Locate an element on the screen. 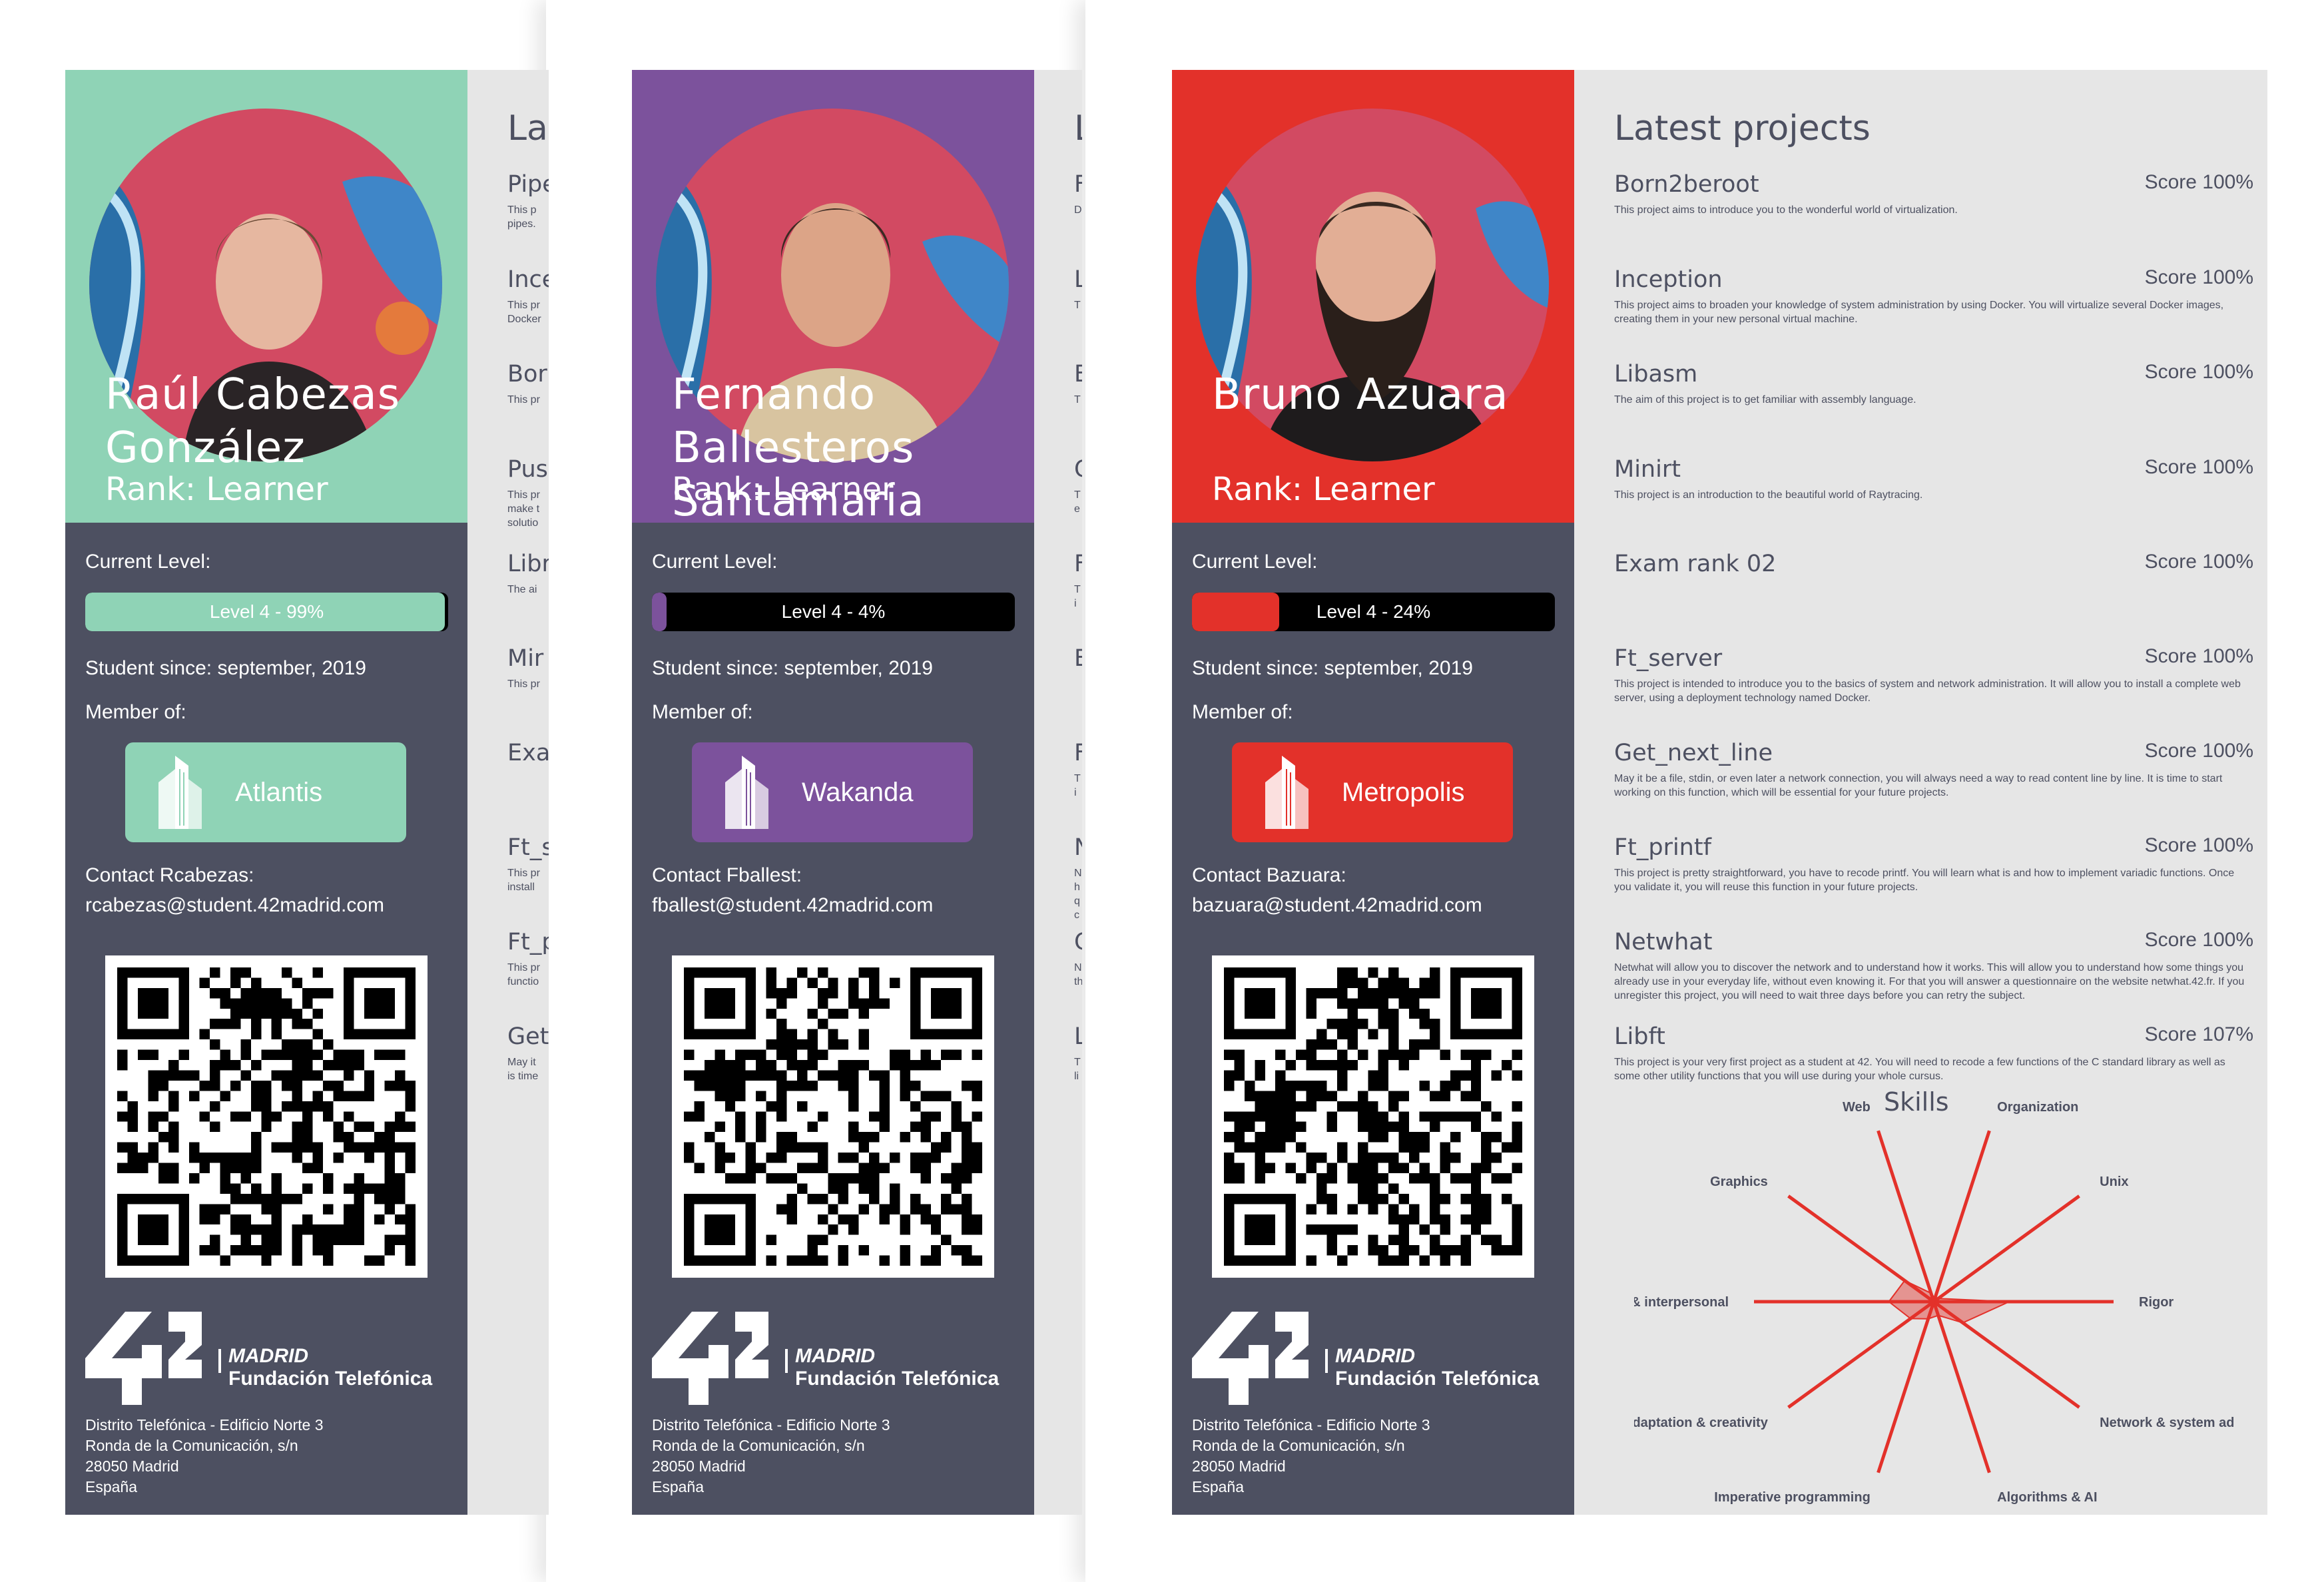  radar-axis-label: Unix is located at coordinates (2114, 1182).